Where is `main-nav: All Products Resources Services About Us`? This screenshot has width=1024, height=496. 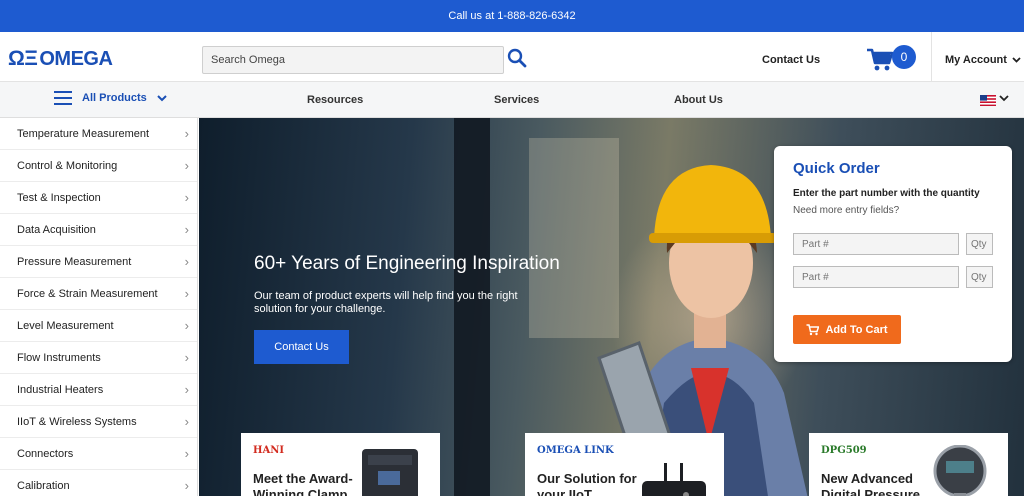 main-nav: All Products Resources Services About Us is located at coordinates (512, 100).